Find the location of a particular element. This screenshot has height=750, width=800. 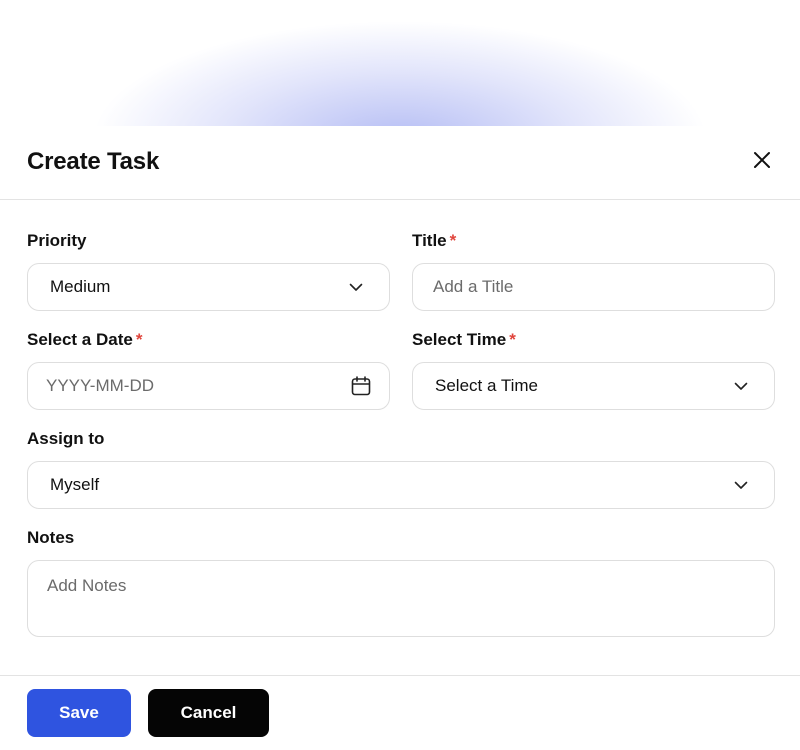

dialog-title: Create Task is located at coordinates (93, 161).